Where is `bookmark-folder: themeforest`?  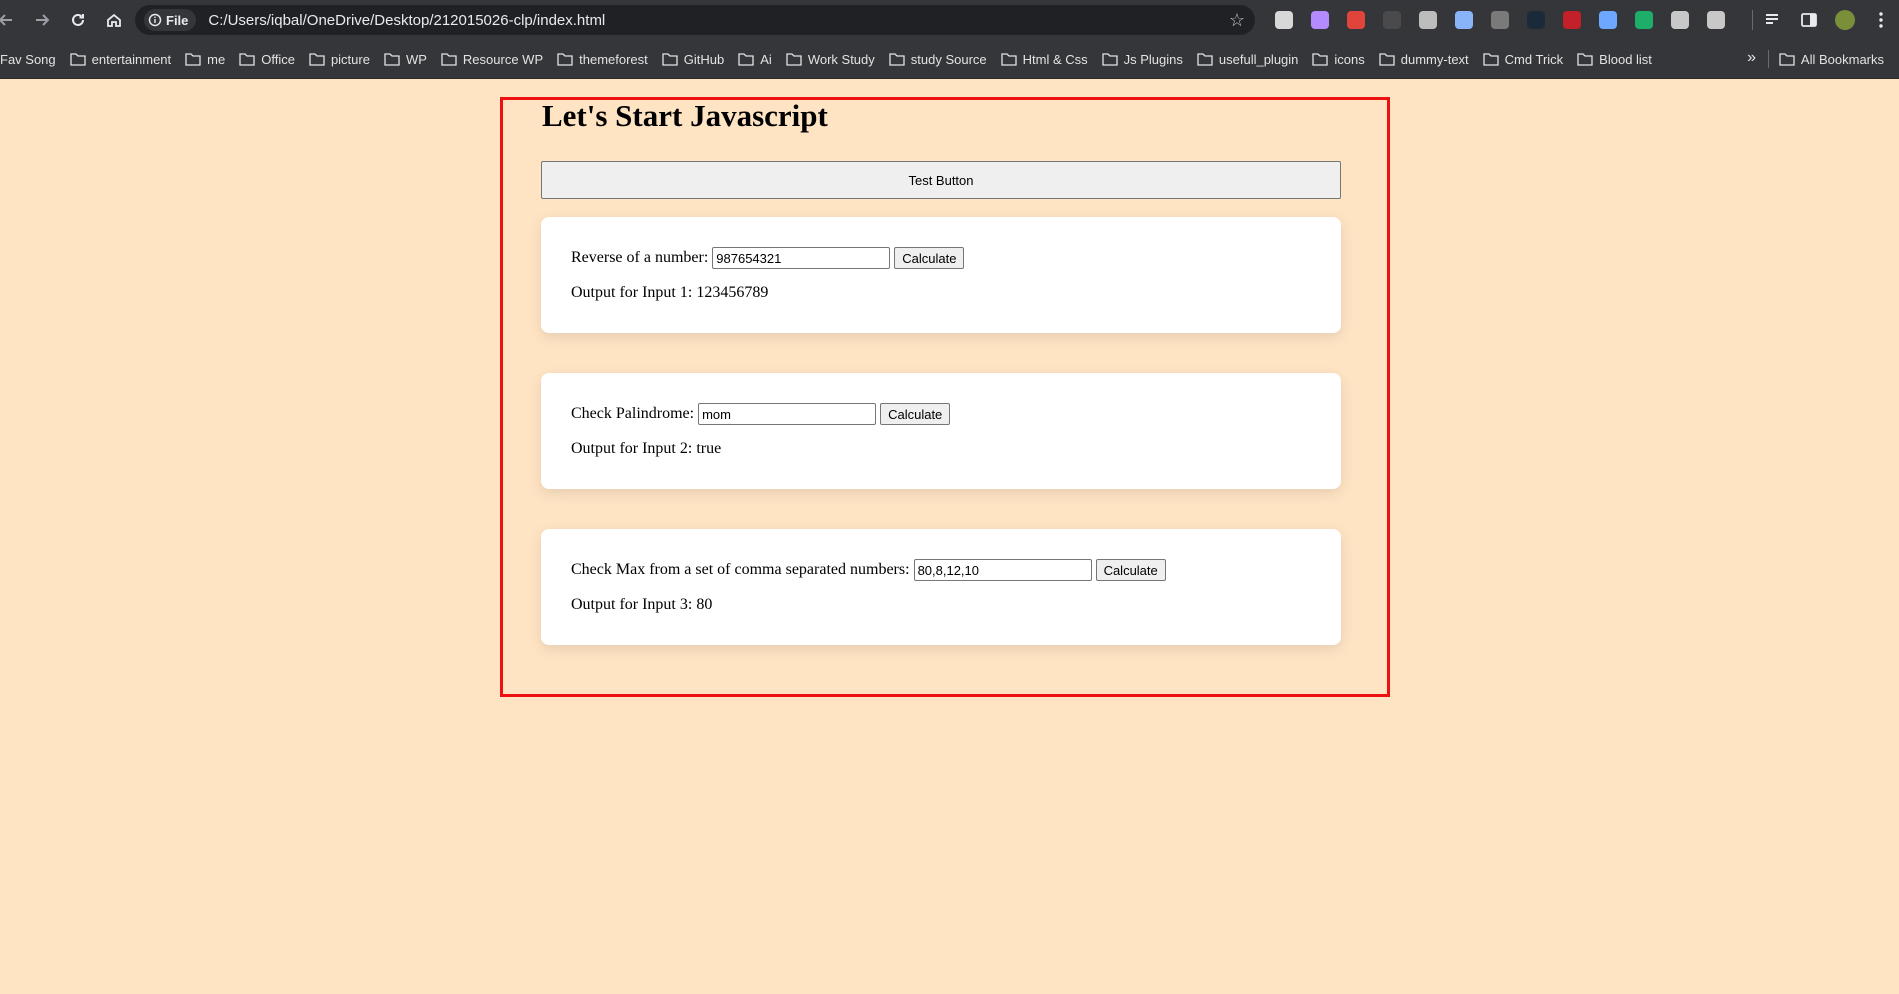 bookmark-folder: themeforest is located at coordinates (602, 59).